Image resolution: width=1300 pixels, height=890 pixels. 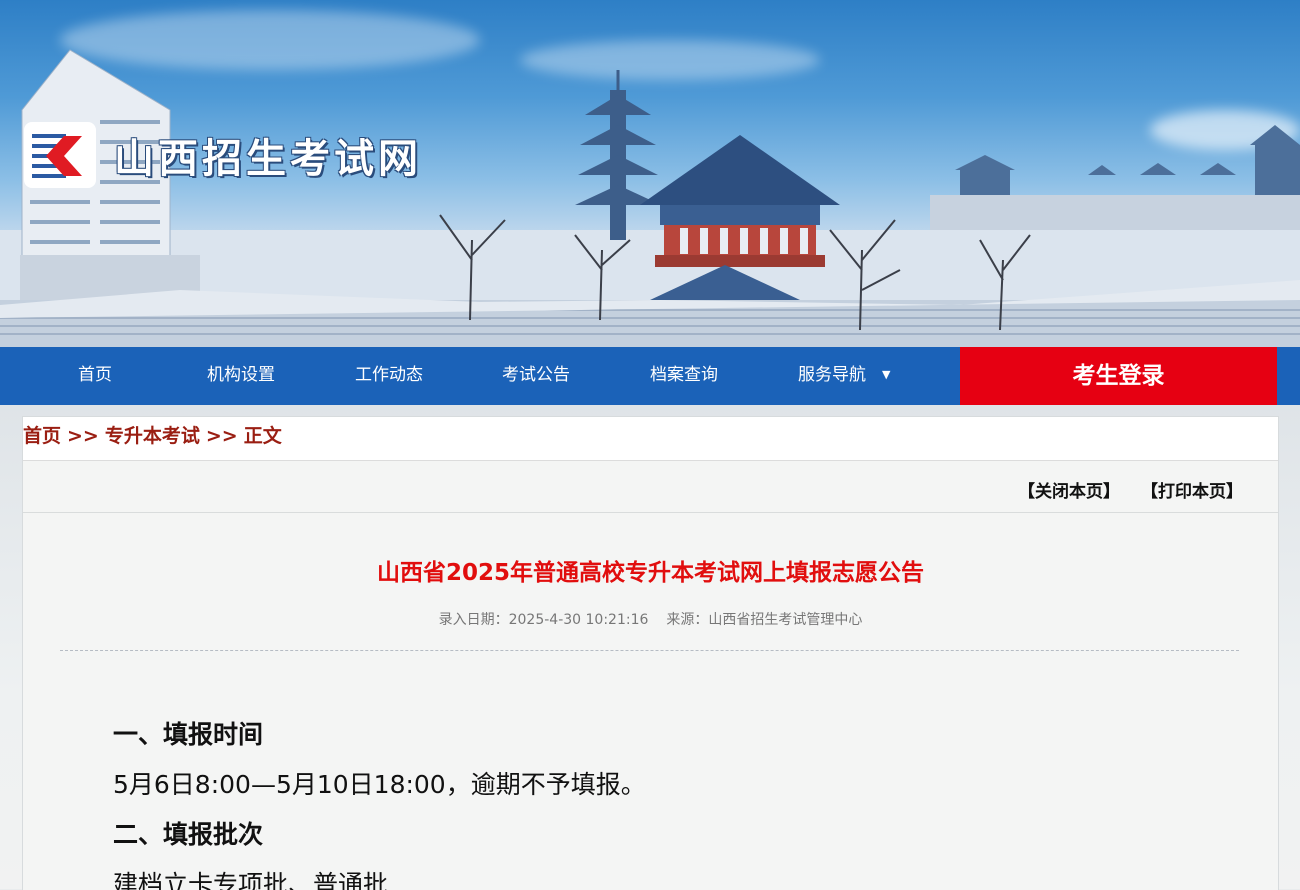 I want to click on section-heading: 一、填报时间, so click(x=188, y=734).